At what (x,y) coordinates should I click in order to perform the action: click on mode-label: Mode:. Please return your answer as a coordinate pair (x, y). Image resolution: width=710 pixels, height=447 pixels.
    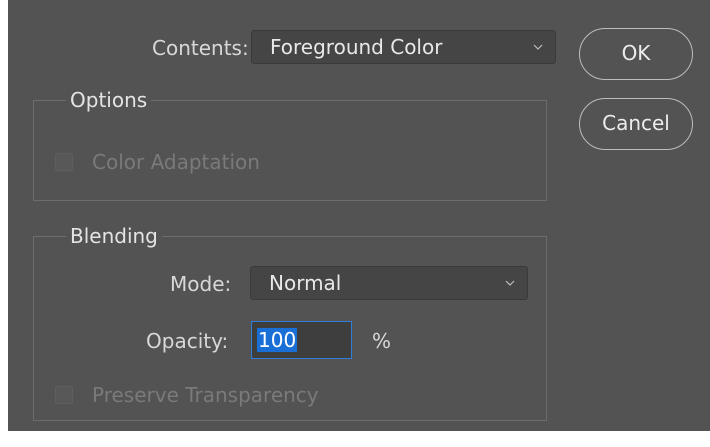
    Looking at the image, I should click on (201, 284).